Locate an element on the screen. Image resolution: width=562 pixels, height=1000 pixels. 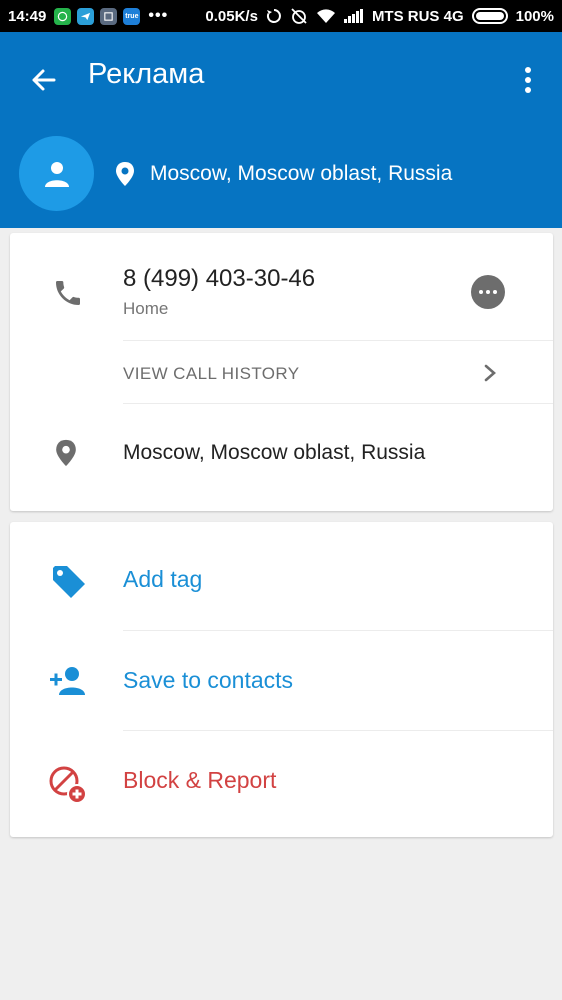
more-vert-icon is located at coordinates (528, 80).